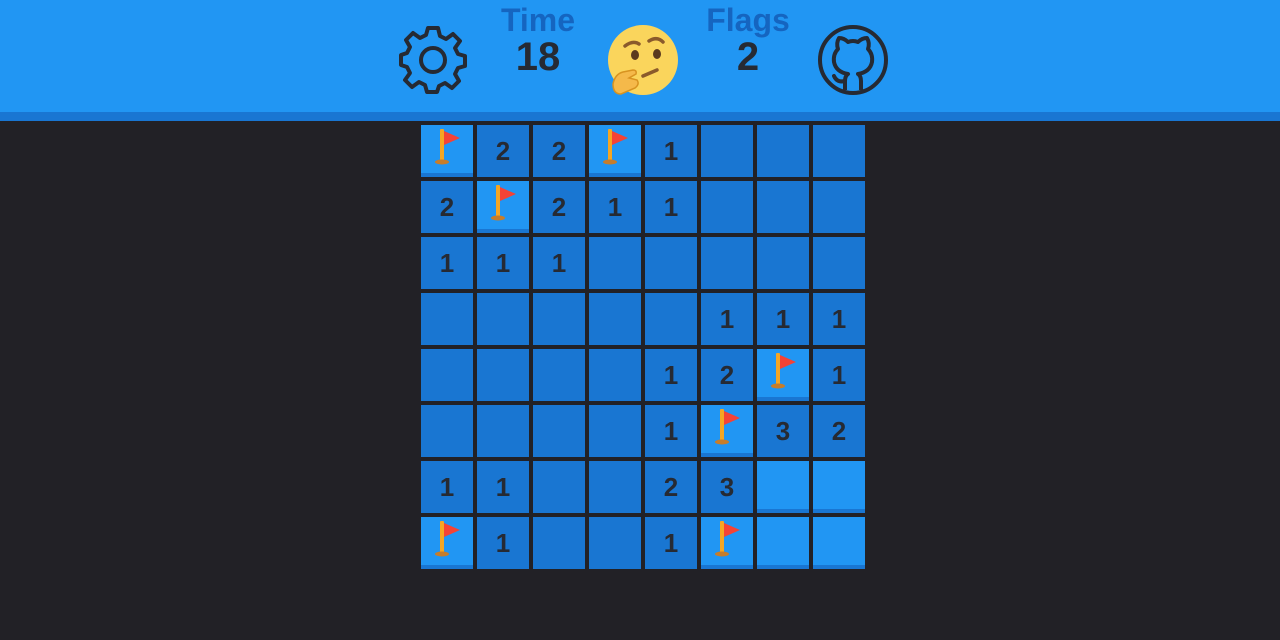 This screenshot has width=1280, height=640. Describe the element at coordinates (433, 60) in the screenshot. I see `settings-button` at that location.